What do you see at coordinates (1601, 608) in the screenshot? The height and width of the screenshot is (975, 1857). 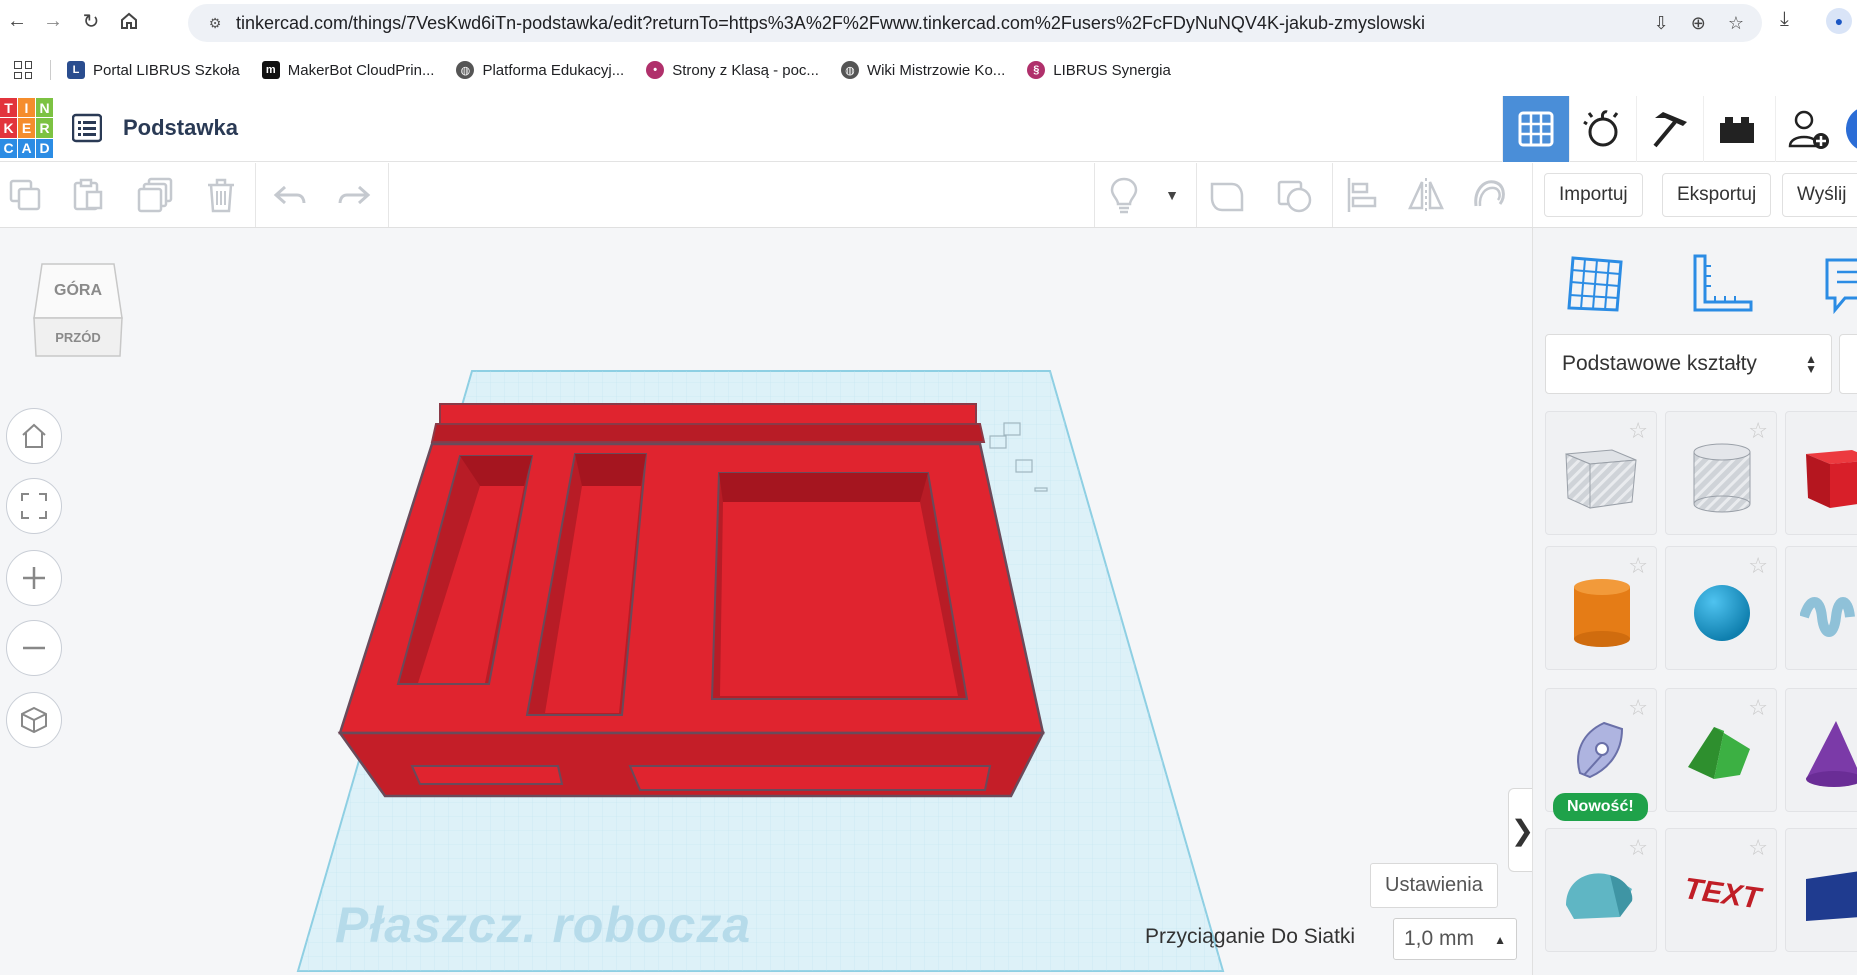 I see `shape-cylinder: ☆` at bounding box center [1601, 608].